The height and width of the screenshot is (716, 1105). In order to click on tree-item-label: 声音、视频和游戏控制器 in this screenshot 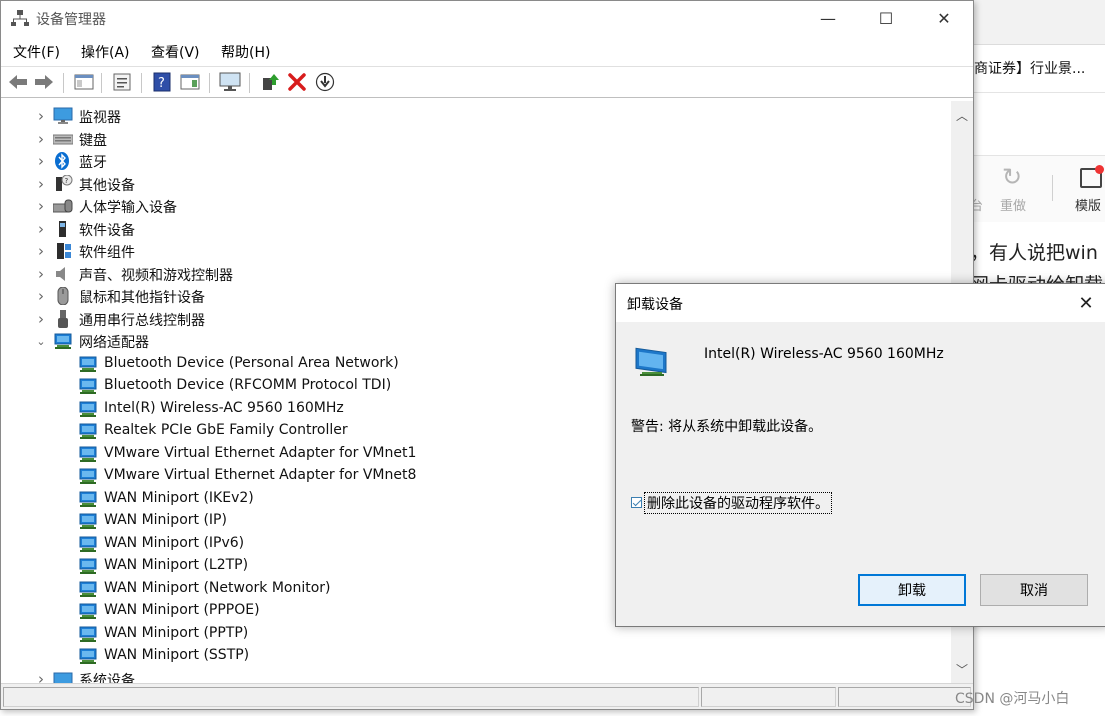, I will do `click(156, 275)`.